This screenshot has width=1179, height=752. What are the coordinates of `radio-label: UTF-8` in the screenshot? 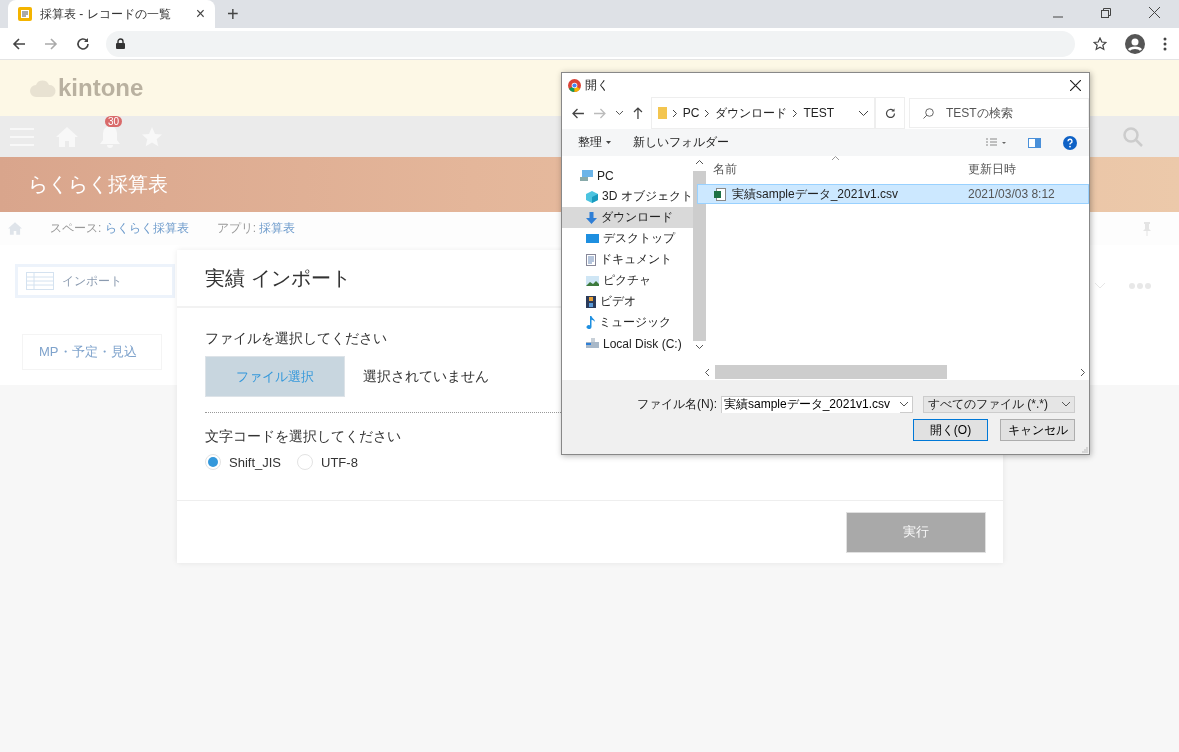 It's located at (339, 462).